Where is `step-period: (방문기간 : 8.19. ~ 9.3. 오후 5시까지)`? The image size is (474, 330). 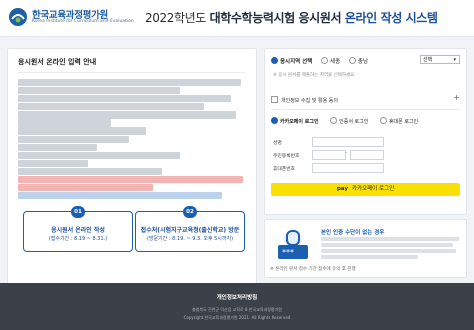
step-period: (방문기간 : 8.19. ~ 9.3. 오후 5시까지) is located at coordinates (190, 239).